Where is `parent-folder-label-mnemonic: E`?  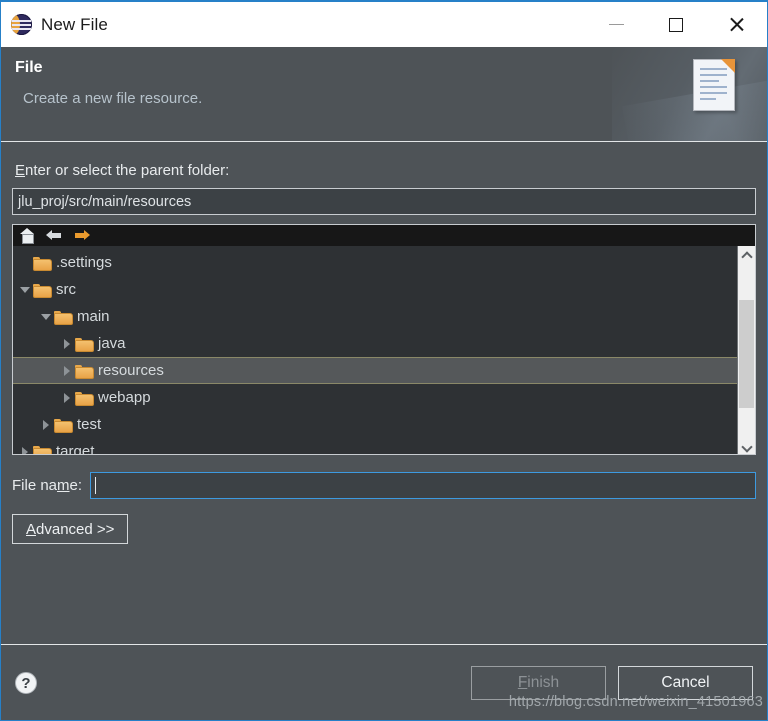
parent-folder-label-mnemonic: E is located at coordinates (20, 170).